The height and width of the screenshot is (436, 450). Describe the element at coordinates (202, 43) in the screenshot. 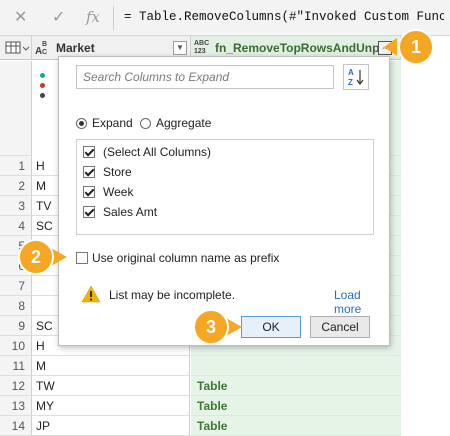

I see `any-type-icon: ABC` at that location.